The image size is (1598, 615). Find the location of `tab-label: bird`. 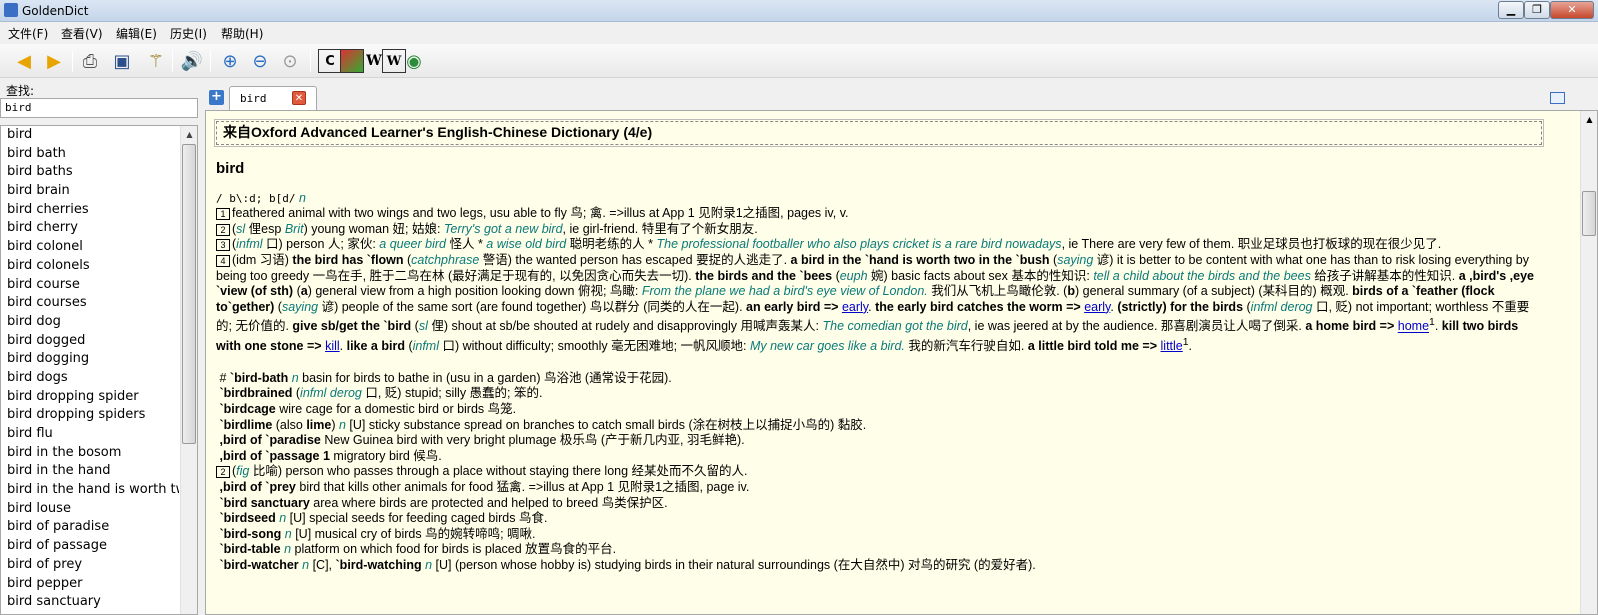

tab-label: bird is located at coordinates (253, 98).